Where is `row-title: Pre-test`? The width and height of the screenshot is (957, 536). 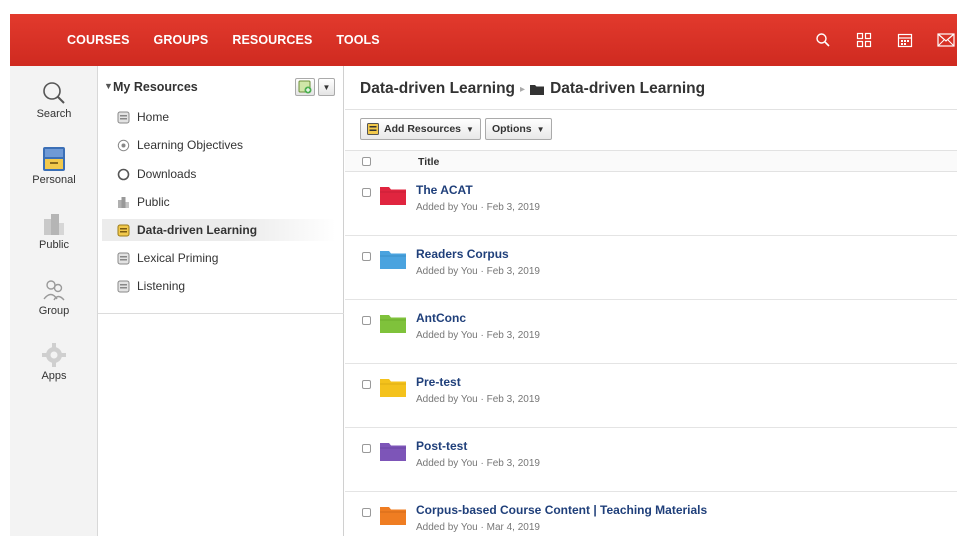
row-title: Pre-test is located at coordinates (438, 382).